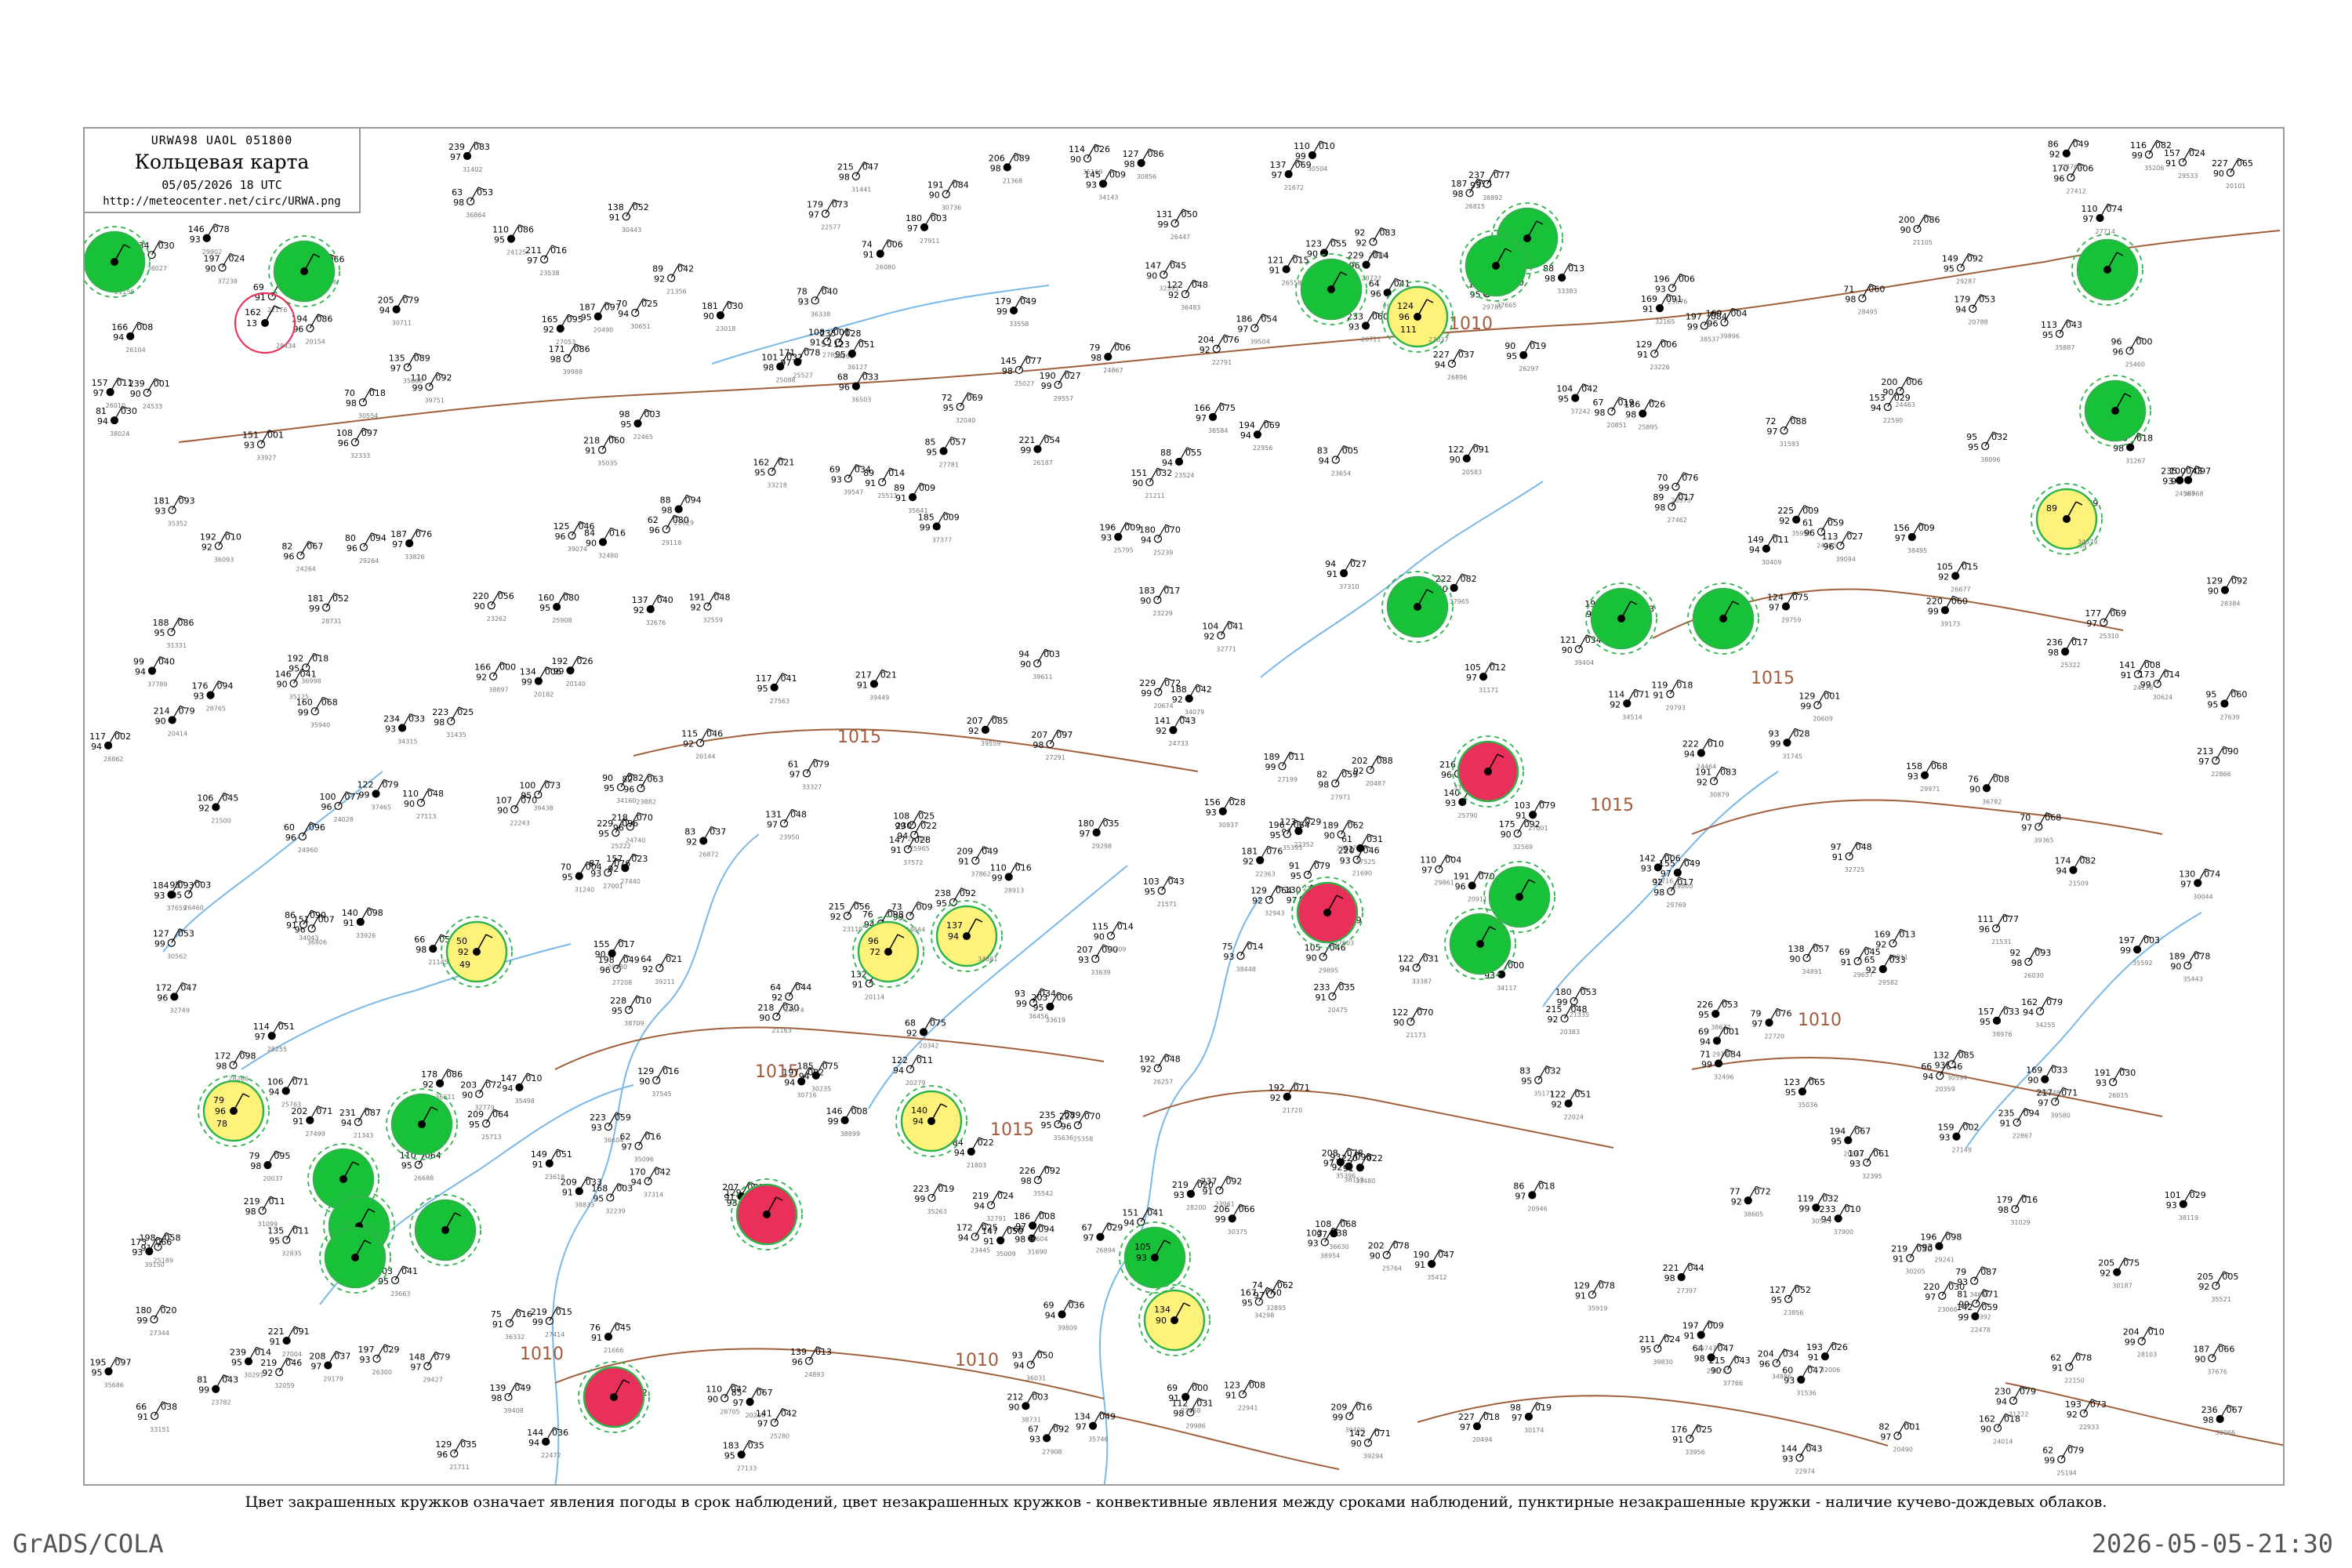 This screenshot has width=2352, height=1568. I want to click on station-temperature: 13, so click(251, 323).